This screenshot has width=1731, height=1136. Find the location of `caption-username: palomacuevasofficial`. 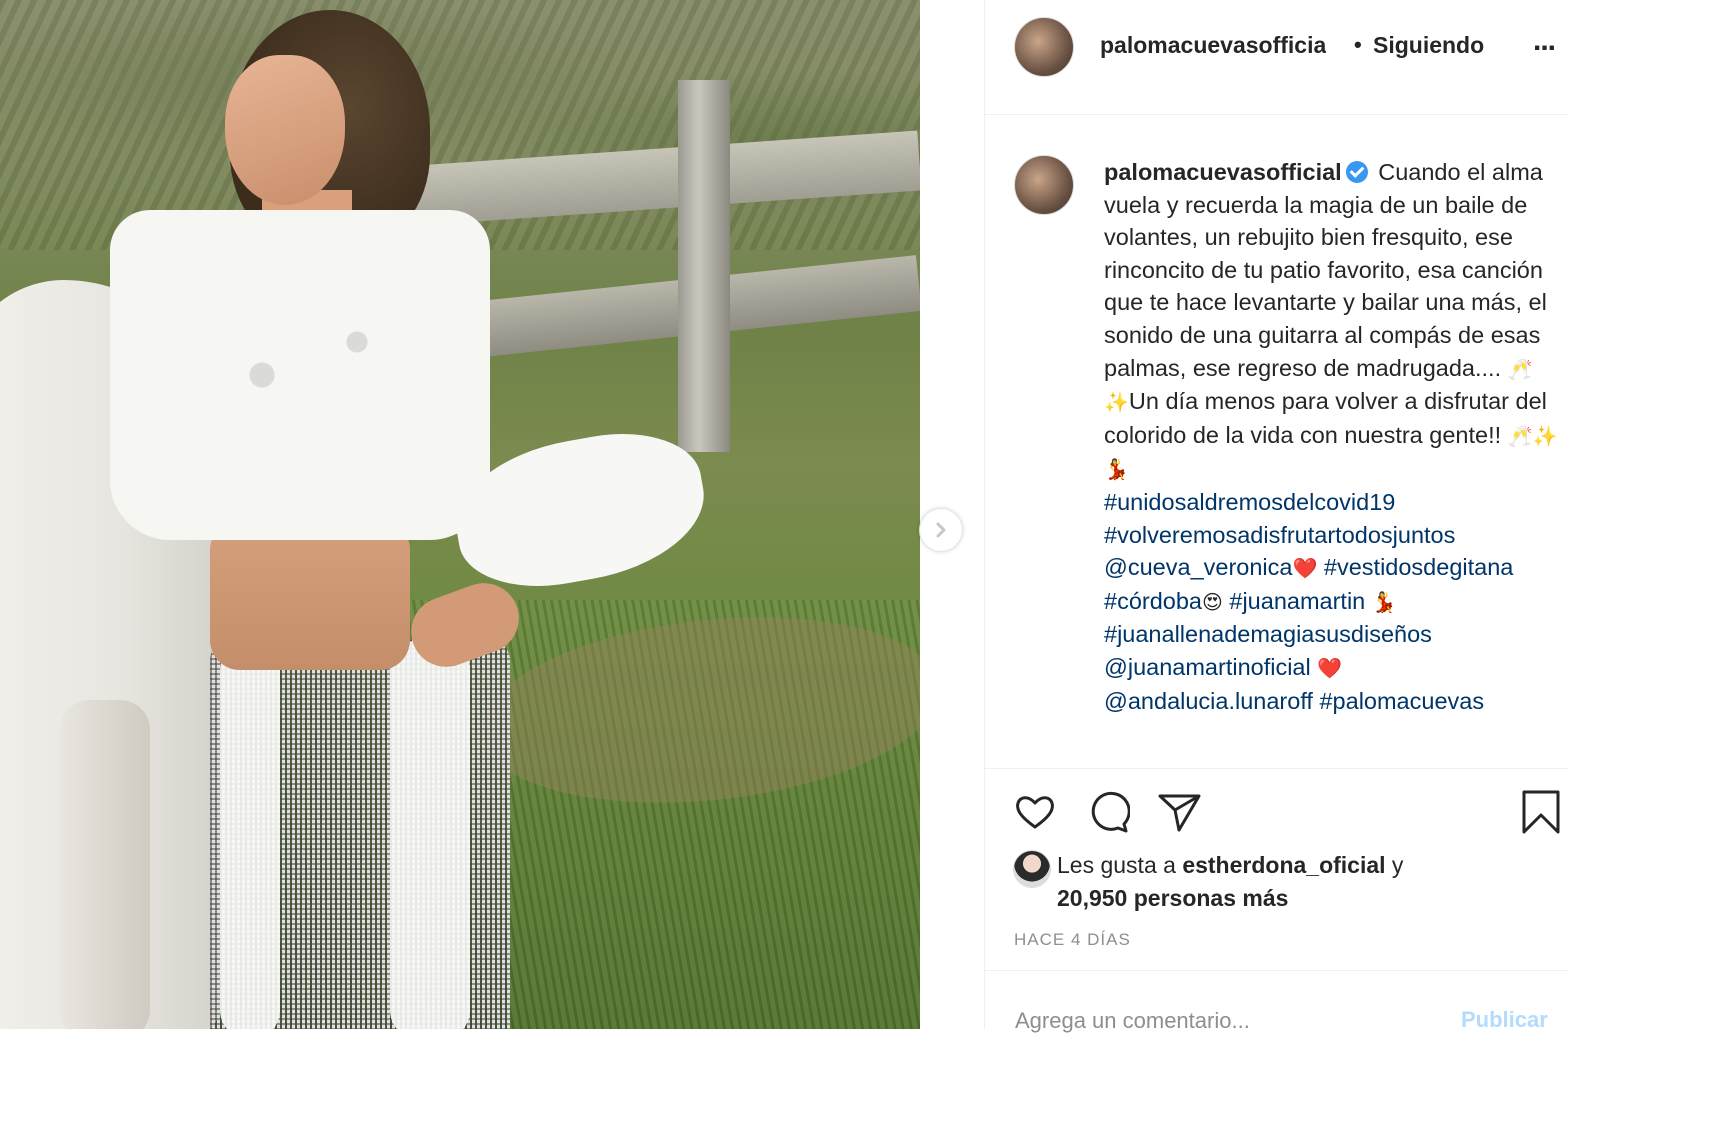

caption-username: palomacuevasofficial is located at coordinates (1223, 172).